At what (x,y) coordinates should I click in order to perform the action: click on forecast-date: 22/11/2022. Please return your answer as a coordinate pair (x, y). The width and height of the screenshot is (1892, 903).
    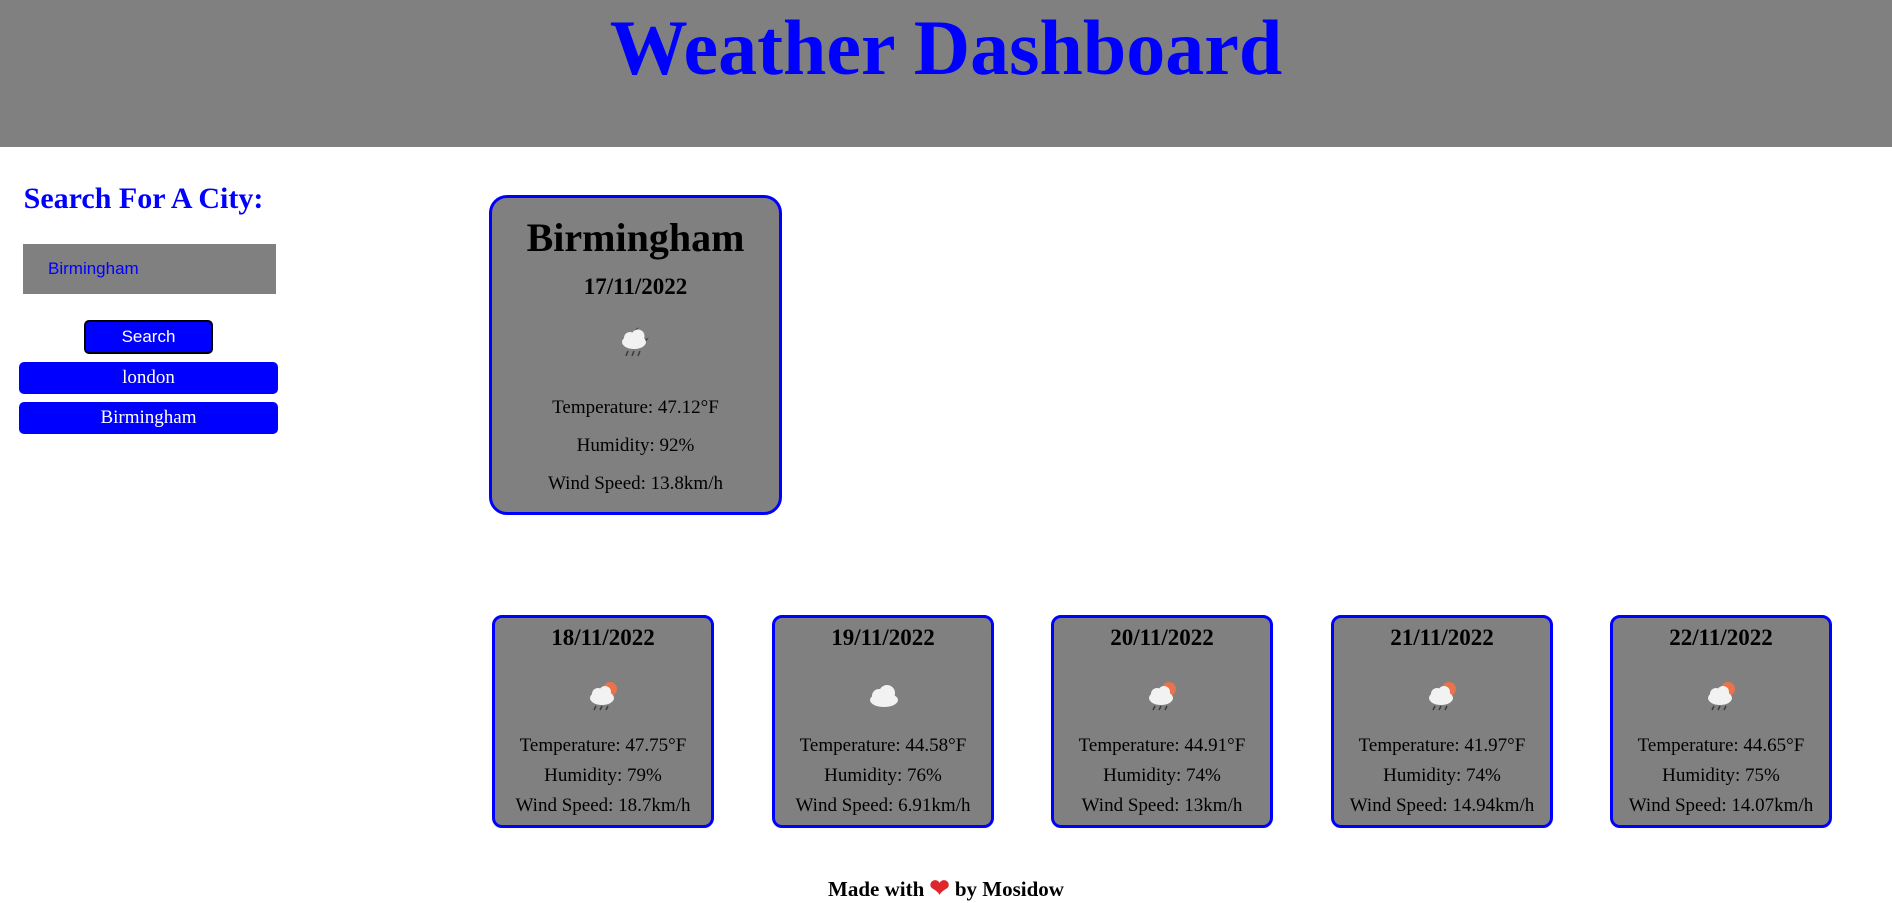
    Looking at the image, I should click on (1721, 637).